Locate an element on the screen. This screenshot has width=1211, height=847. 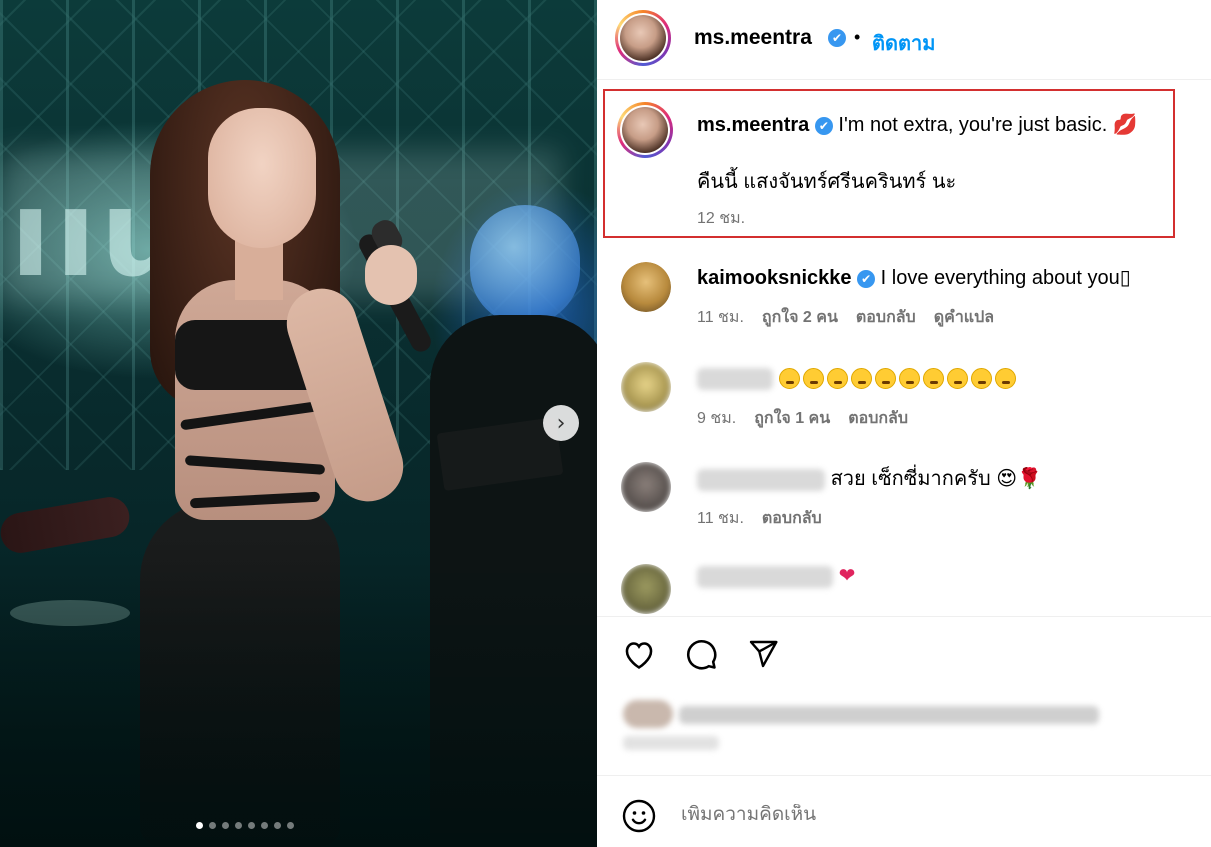
post-actions is located at coordinates (701, 654).